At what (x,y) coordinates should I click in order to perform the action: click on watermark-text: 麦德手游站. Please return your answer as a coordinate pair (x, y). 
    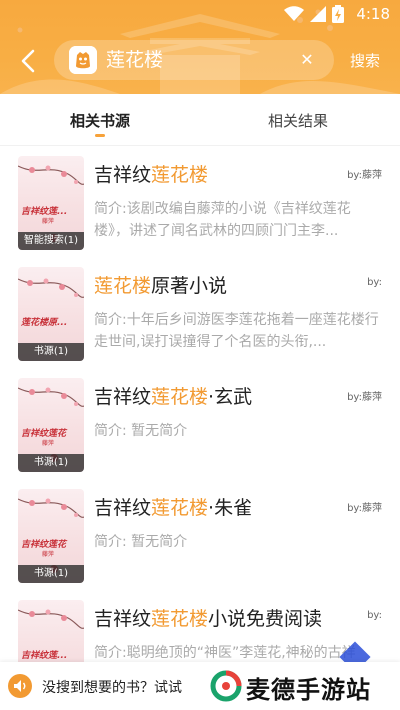
    Looking at the image, I should click on (308, 690).